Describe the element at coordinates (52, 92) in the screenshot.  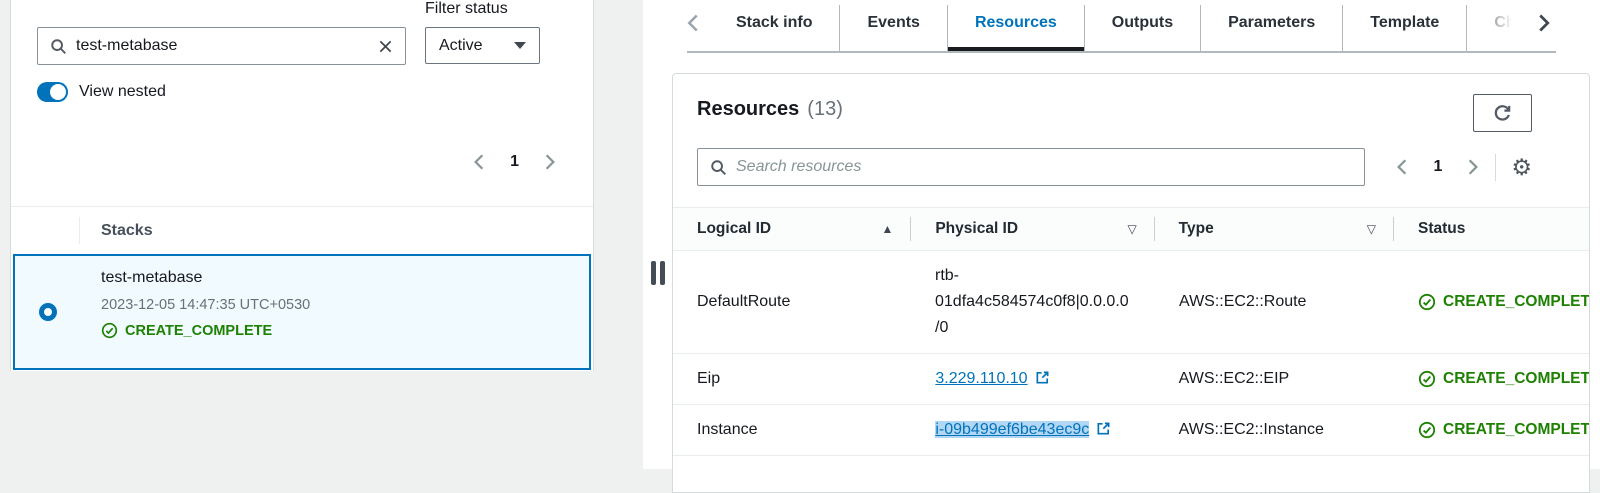
I see `view-nested-toggle` at that location.